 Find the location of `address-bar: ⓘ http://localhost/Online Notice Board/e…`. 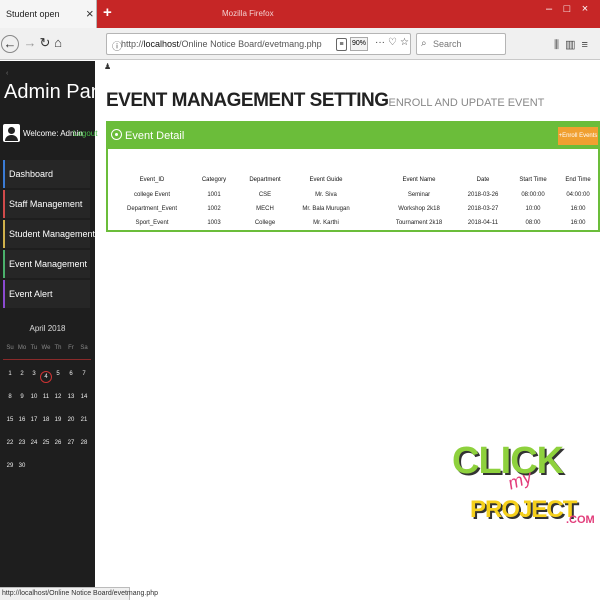

address-bar: ⓘ http://localhost/Online Notice Board/e… is located at coordinates (258, 44).